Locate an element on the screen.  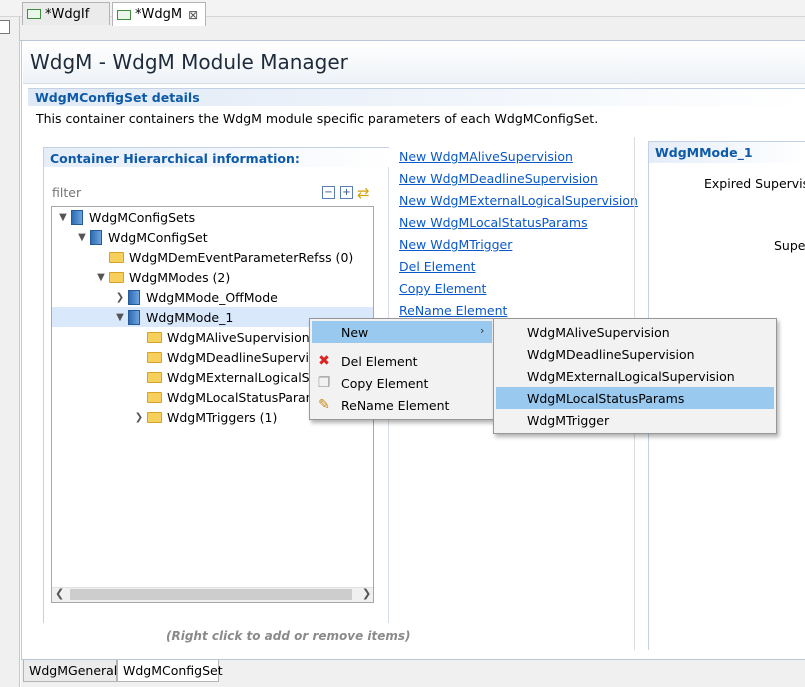
tree-item-label: WdgMModes (2) is located at coordinates (180, 277).